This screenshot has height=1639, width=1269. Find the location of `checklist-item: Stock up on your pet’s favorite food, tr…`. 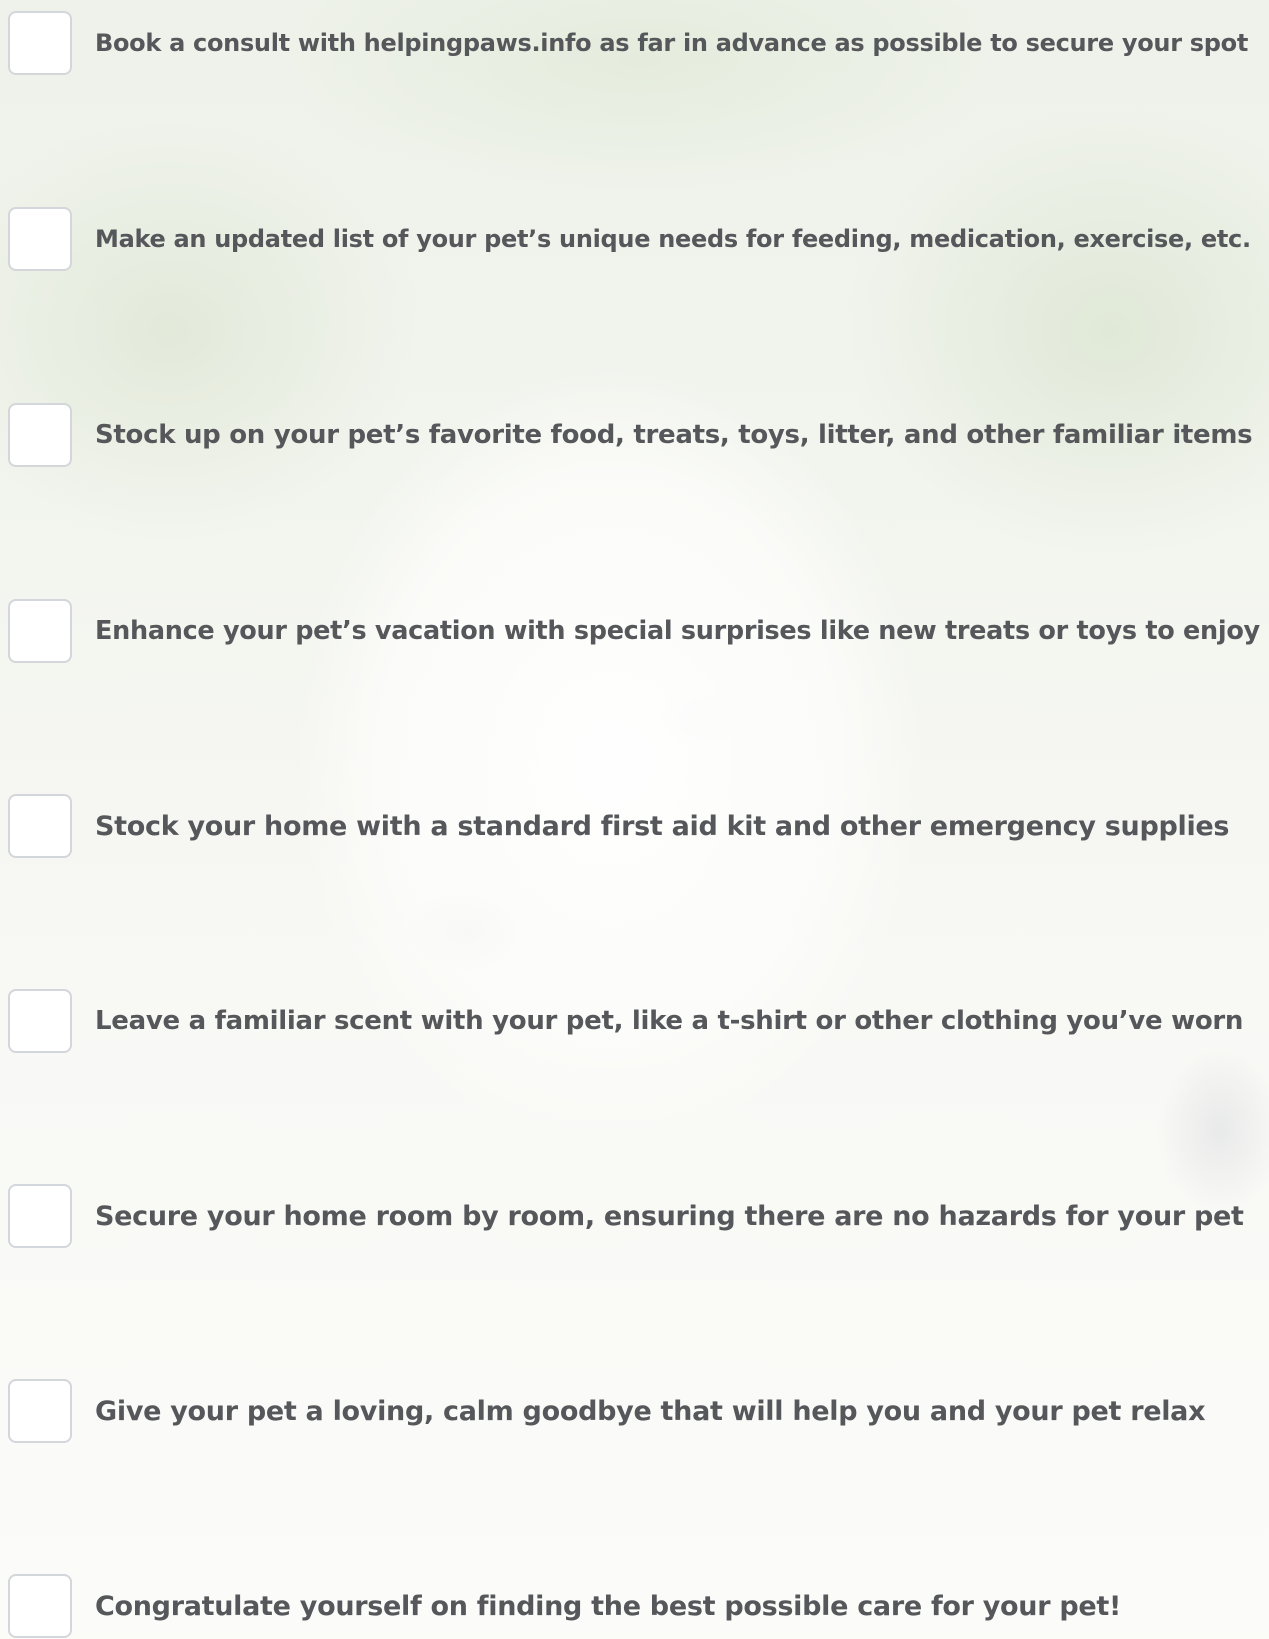

checklist-item: Stock up on your pet’s favorite food, tr… is located at coordinates (634, 435).